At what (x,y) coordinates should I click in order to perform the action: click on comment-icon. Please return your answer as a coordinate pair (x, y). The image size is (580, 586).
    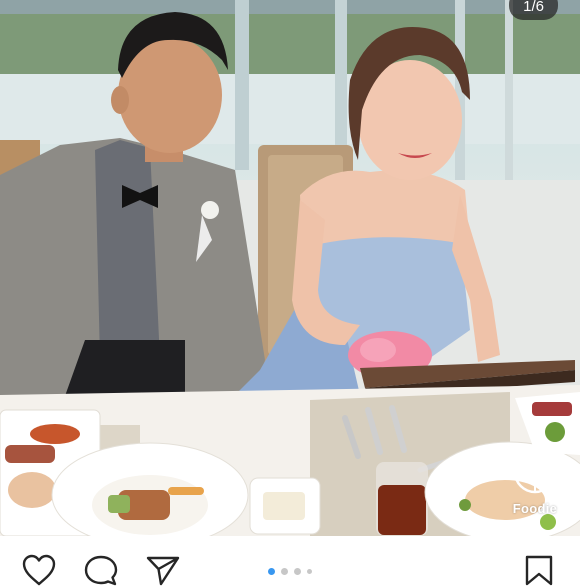
    Looking at the image, I should click on (101, 570).